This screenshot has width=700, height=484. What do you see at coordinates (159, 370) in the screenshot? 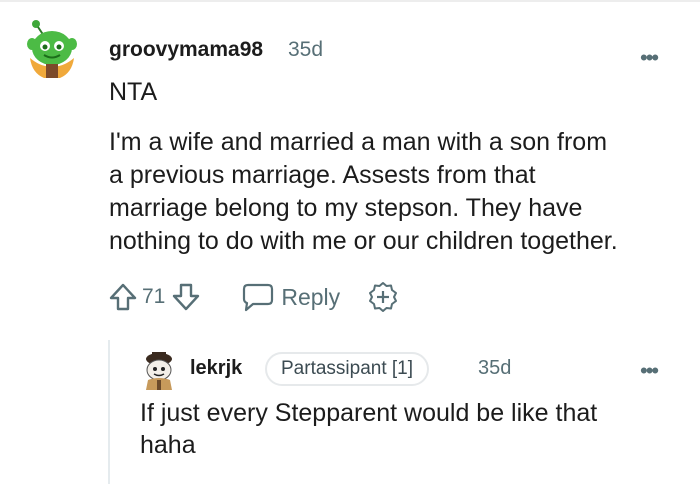
I see `reply-avatar` at bounding box center [159, 370].